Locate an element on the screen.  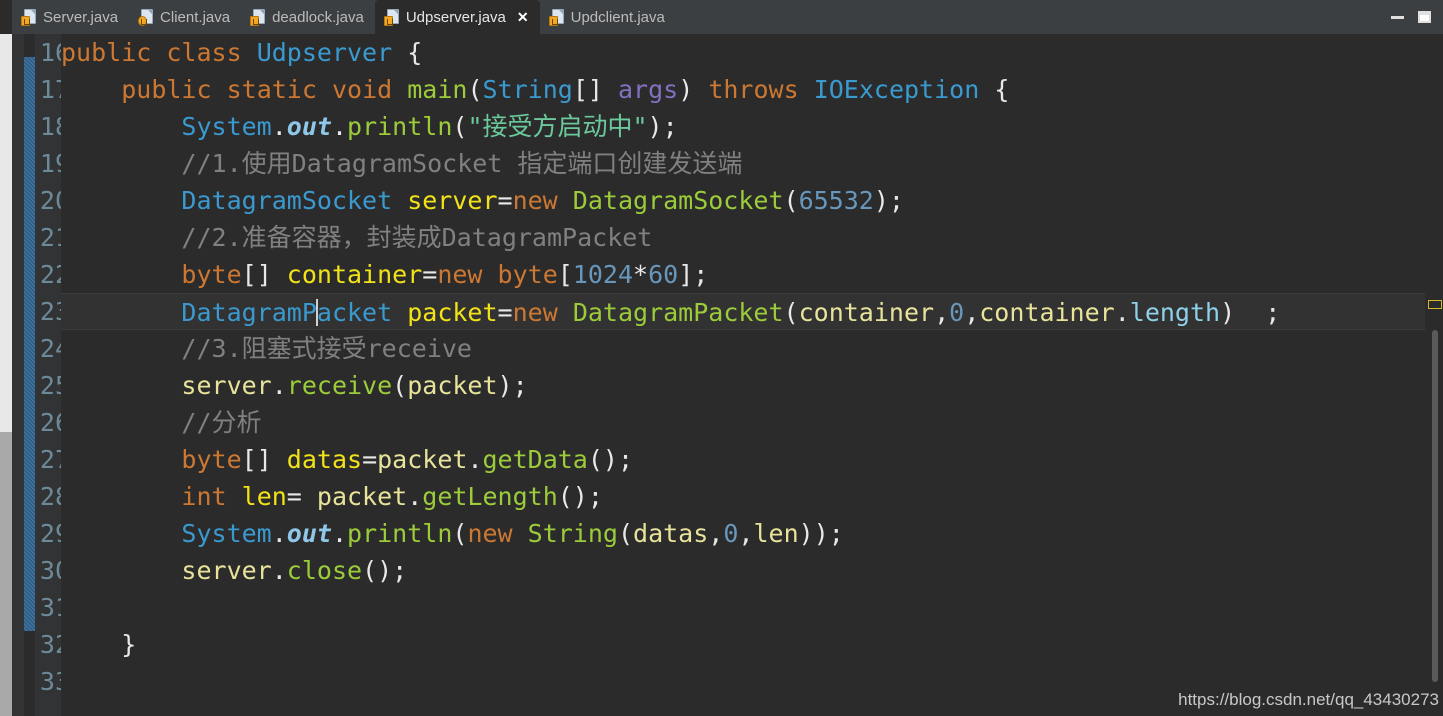
code-line: public class Udpserver { is located at coordinates (743, 52).